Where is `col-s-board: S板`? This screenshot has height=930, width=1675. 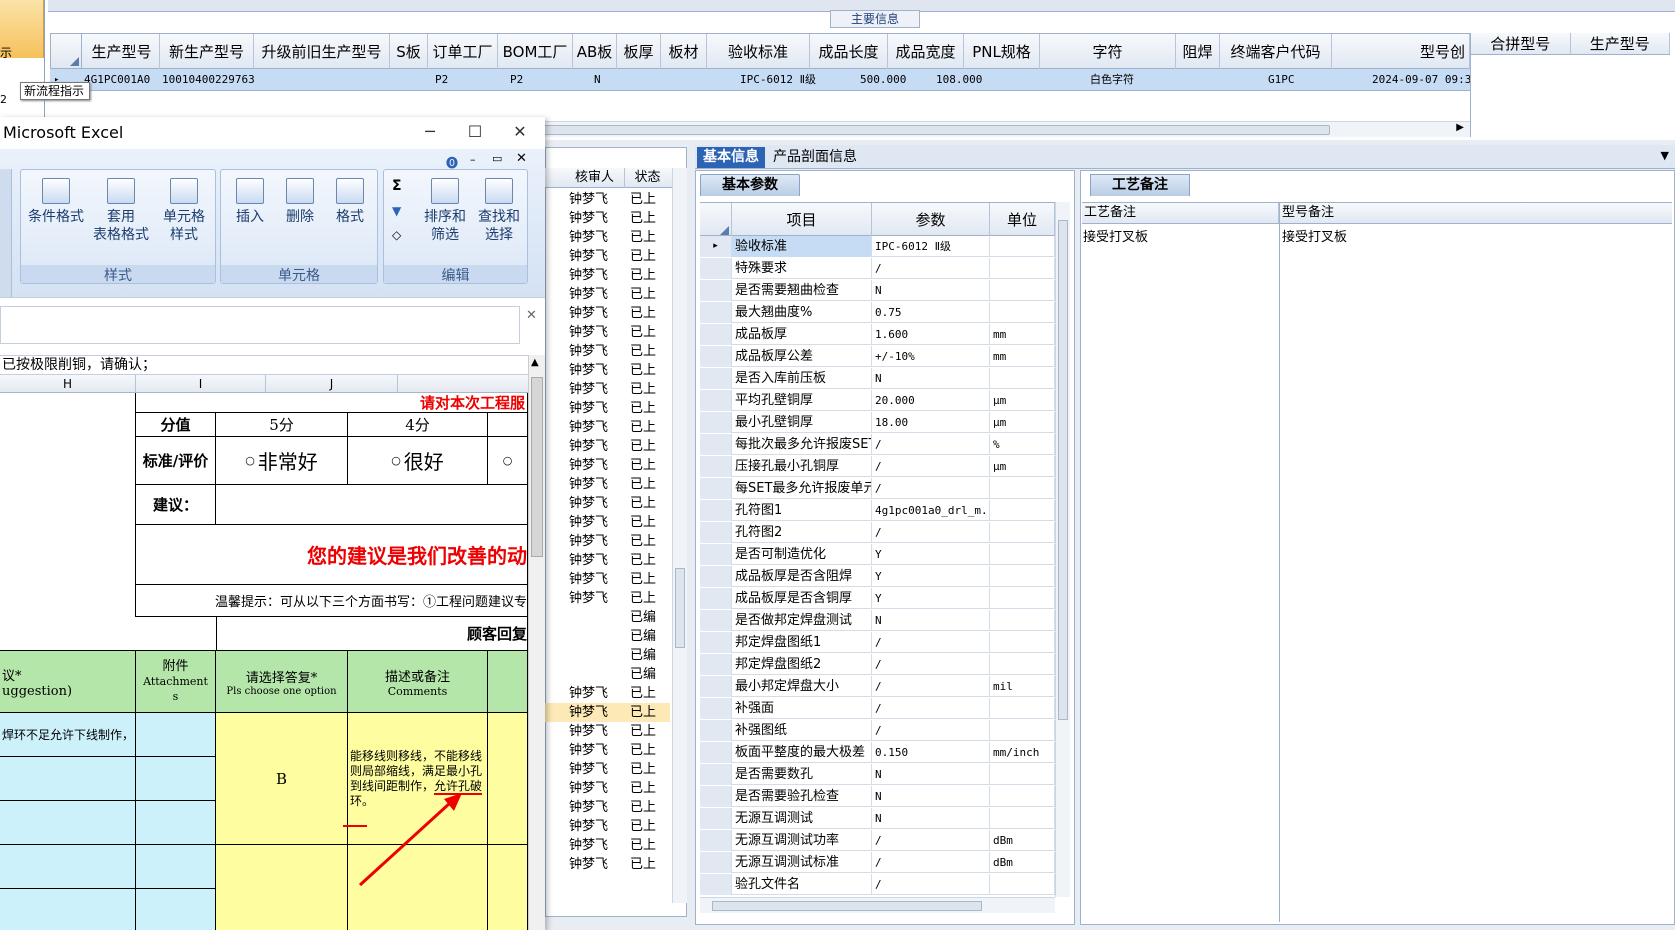 col-s-board: S板 is located at coordinates (409, 52).